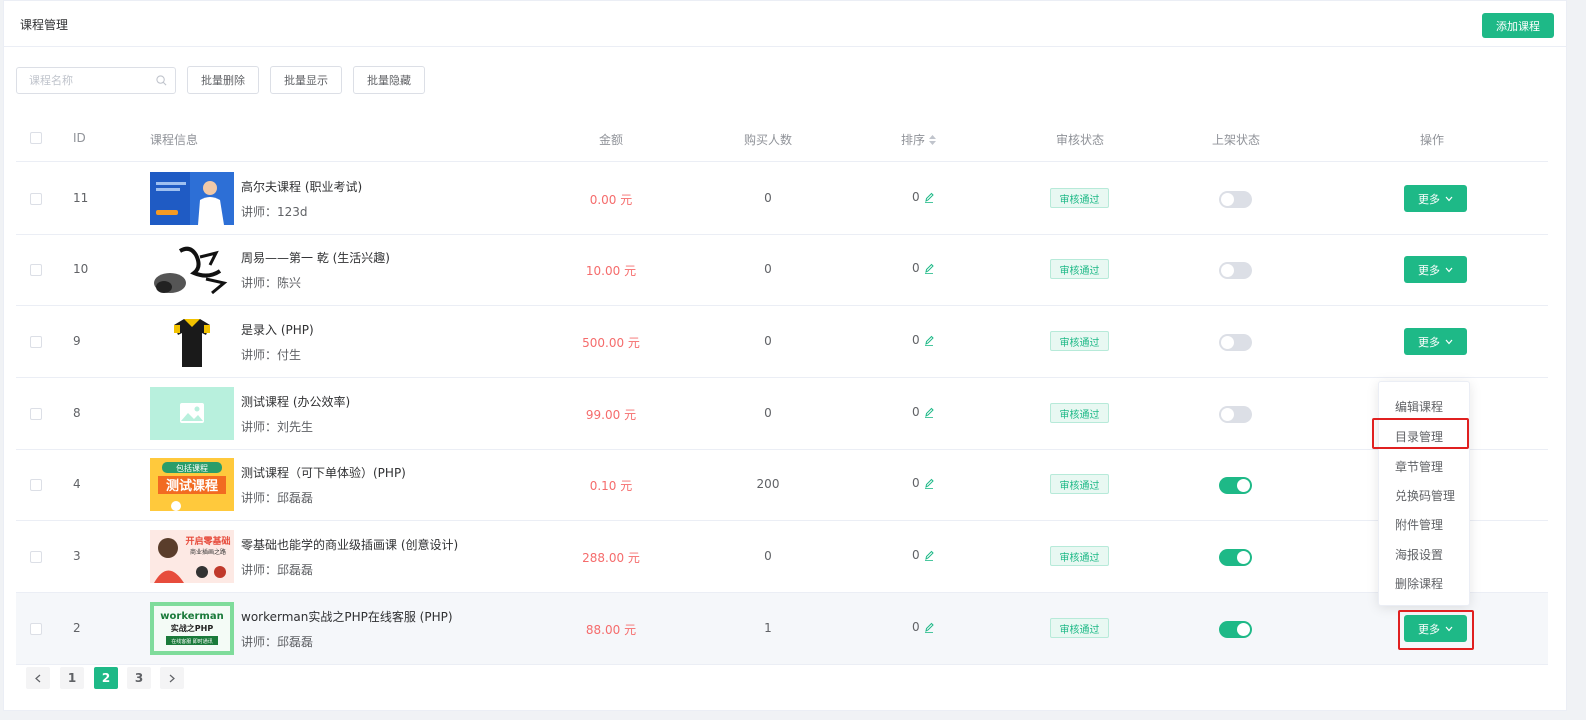  Describe the element at coordinates (768, 140) in the screenshot. I see `col-buyers: 购买人数` at that location.